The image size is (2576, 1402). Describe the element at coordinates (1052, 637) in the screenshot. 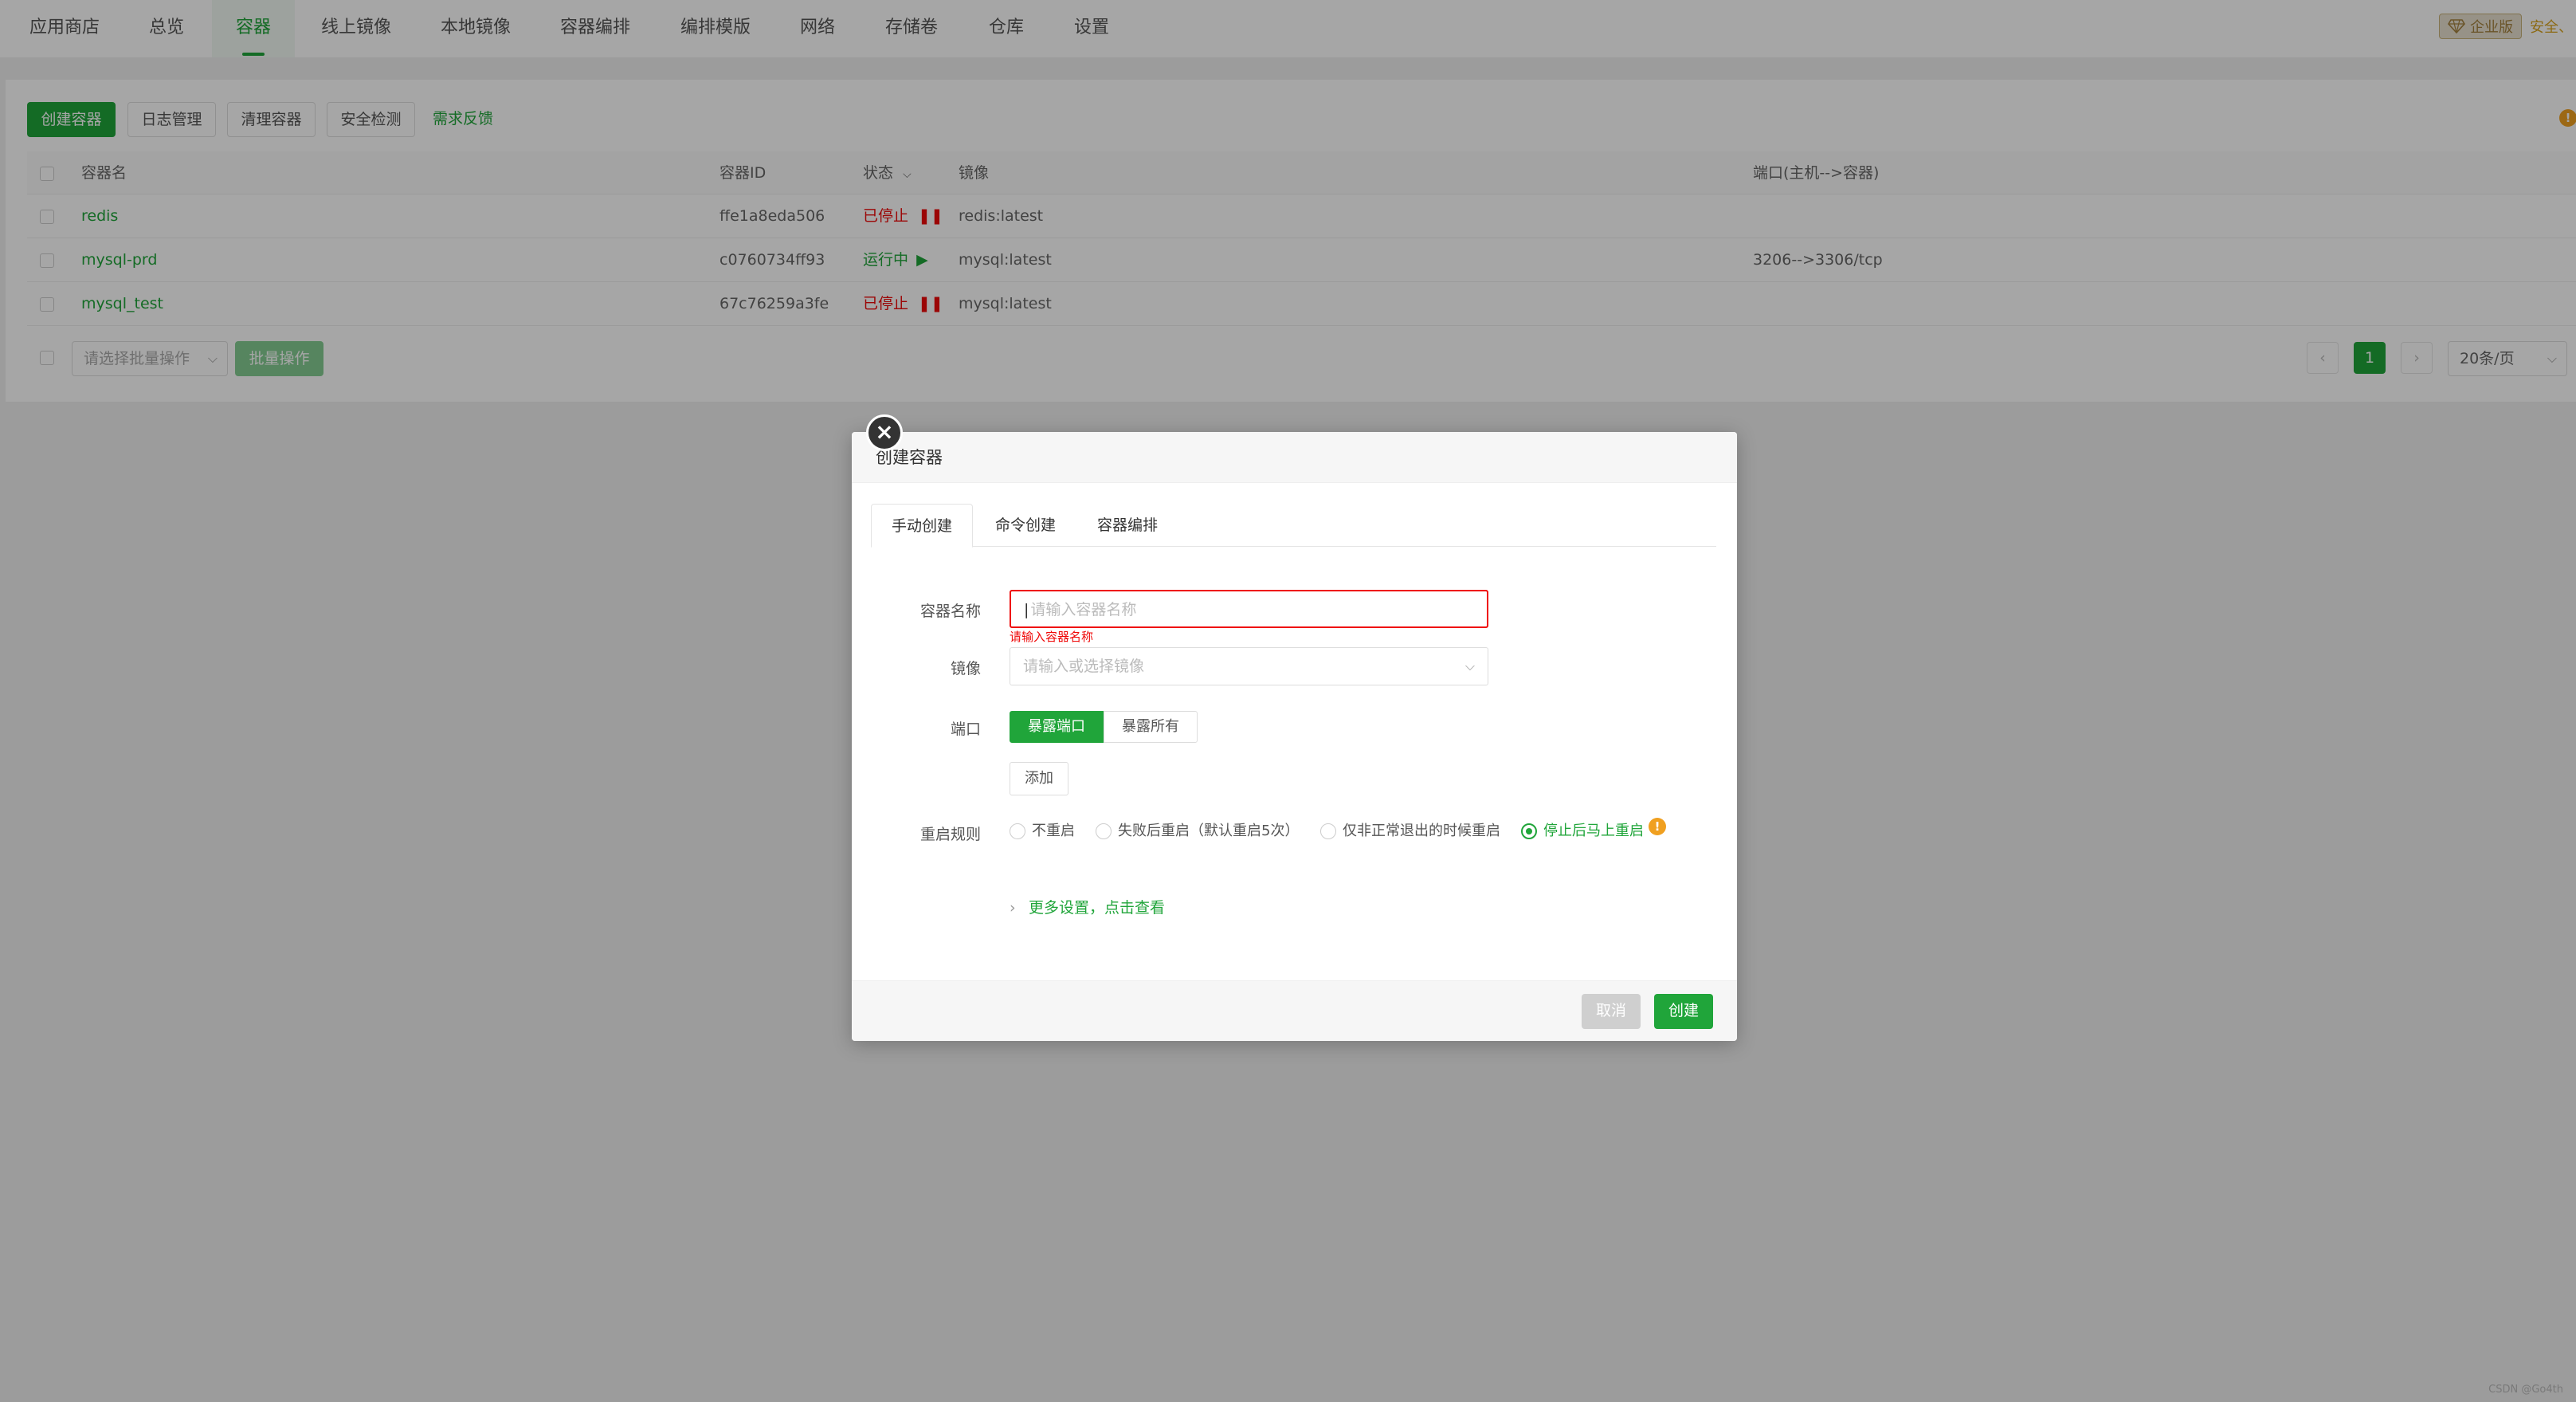

I see `container-name-error: 请输入容器名称` at that location.